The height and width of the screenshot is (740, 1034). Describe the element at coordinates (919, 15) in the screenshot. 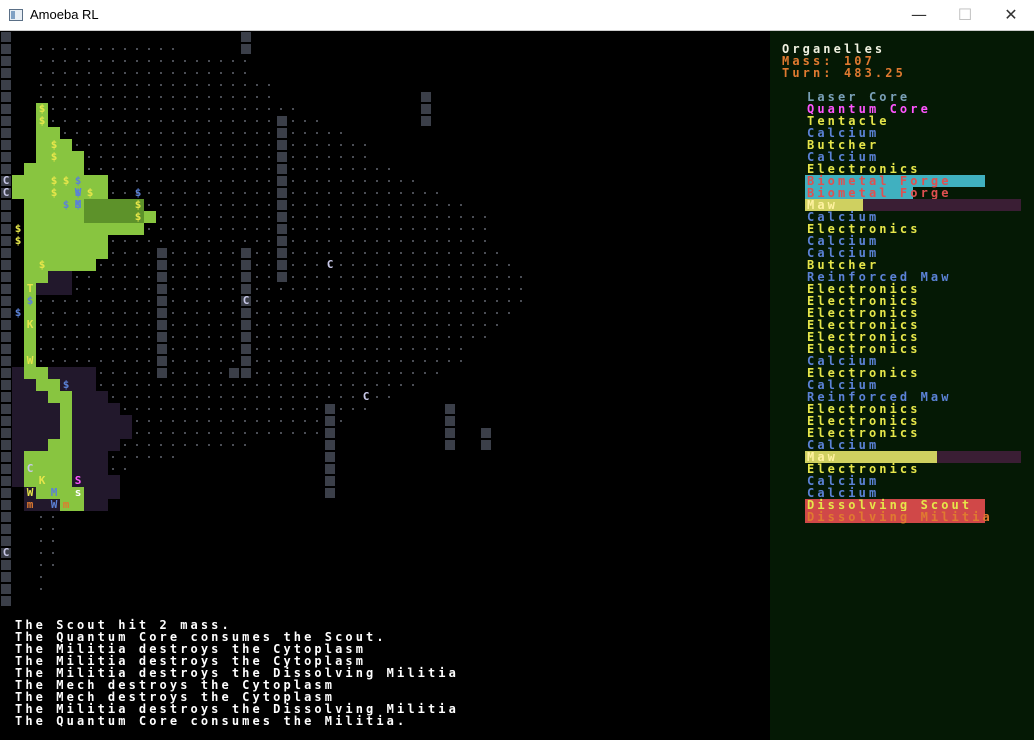

I see `minimize-button: —` at that location.